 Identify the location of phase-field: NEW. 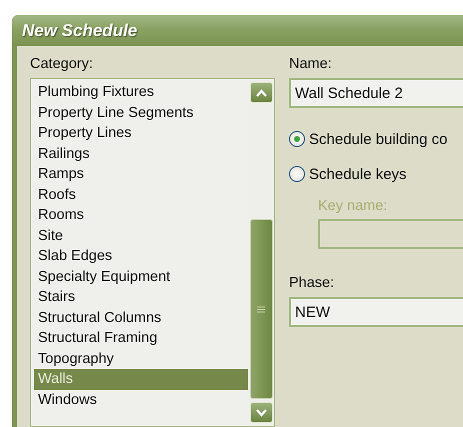
(376, 312).